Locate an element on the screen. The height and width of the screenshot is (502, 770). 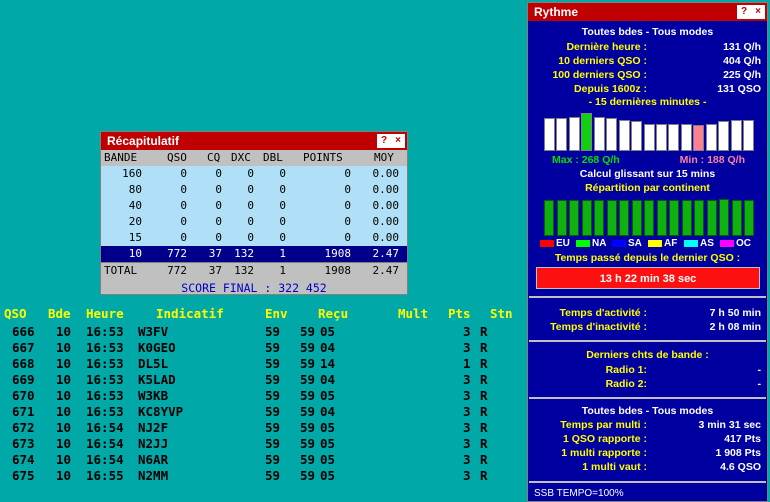
rythme-help-button: ? is located at coordinates (744, 12).